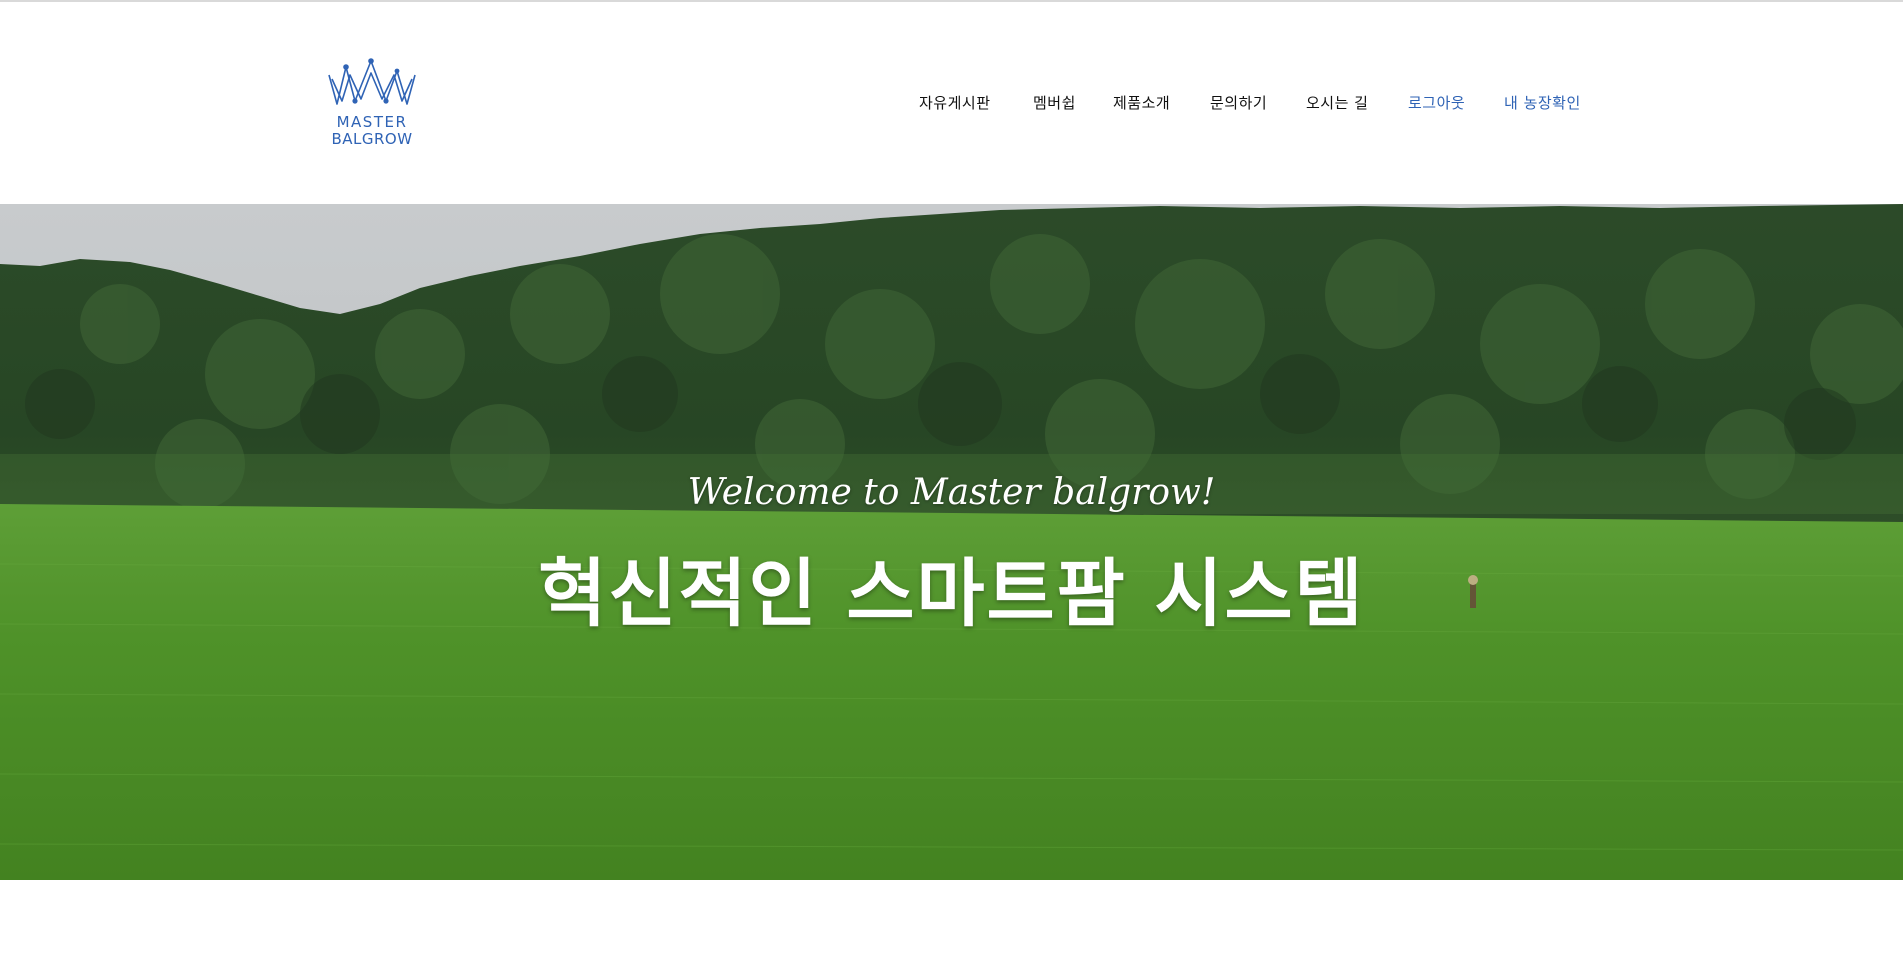  Describe the element at coordinates (1436, 103) in the screenshot. I see `nav-logout: 로그아웃` at that location.